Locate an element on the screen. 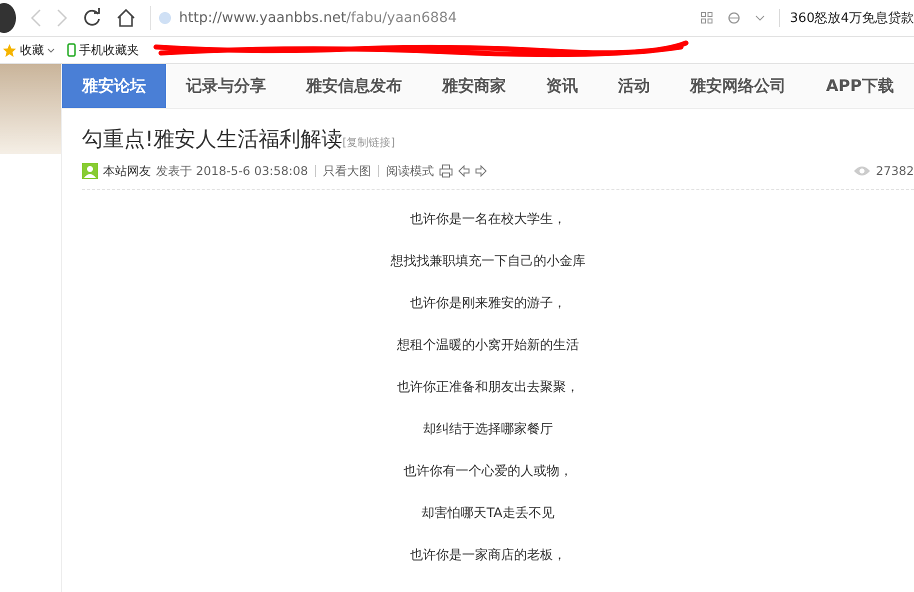 This screenshot has height=592, width=914. nav-tab: 记录与分享 is located at coordinates (226, 86).